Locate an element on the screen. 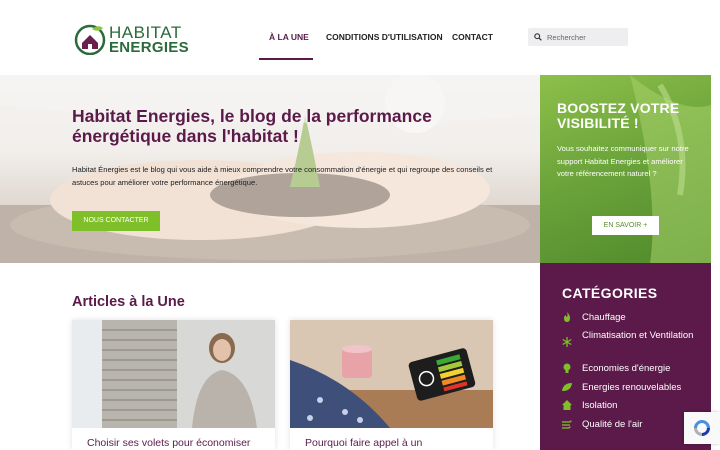  flame-icon is located at coordinates (567, 317).